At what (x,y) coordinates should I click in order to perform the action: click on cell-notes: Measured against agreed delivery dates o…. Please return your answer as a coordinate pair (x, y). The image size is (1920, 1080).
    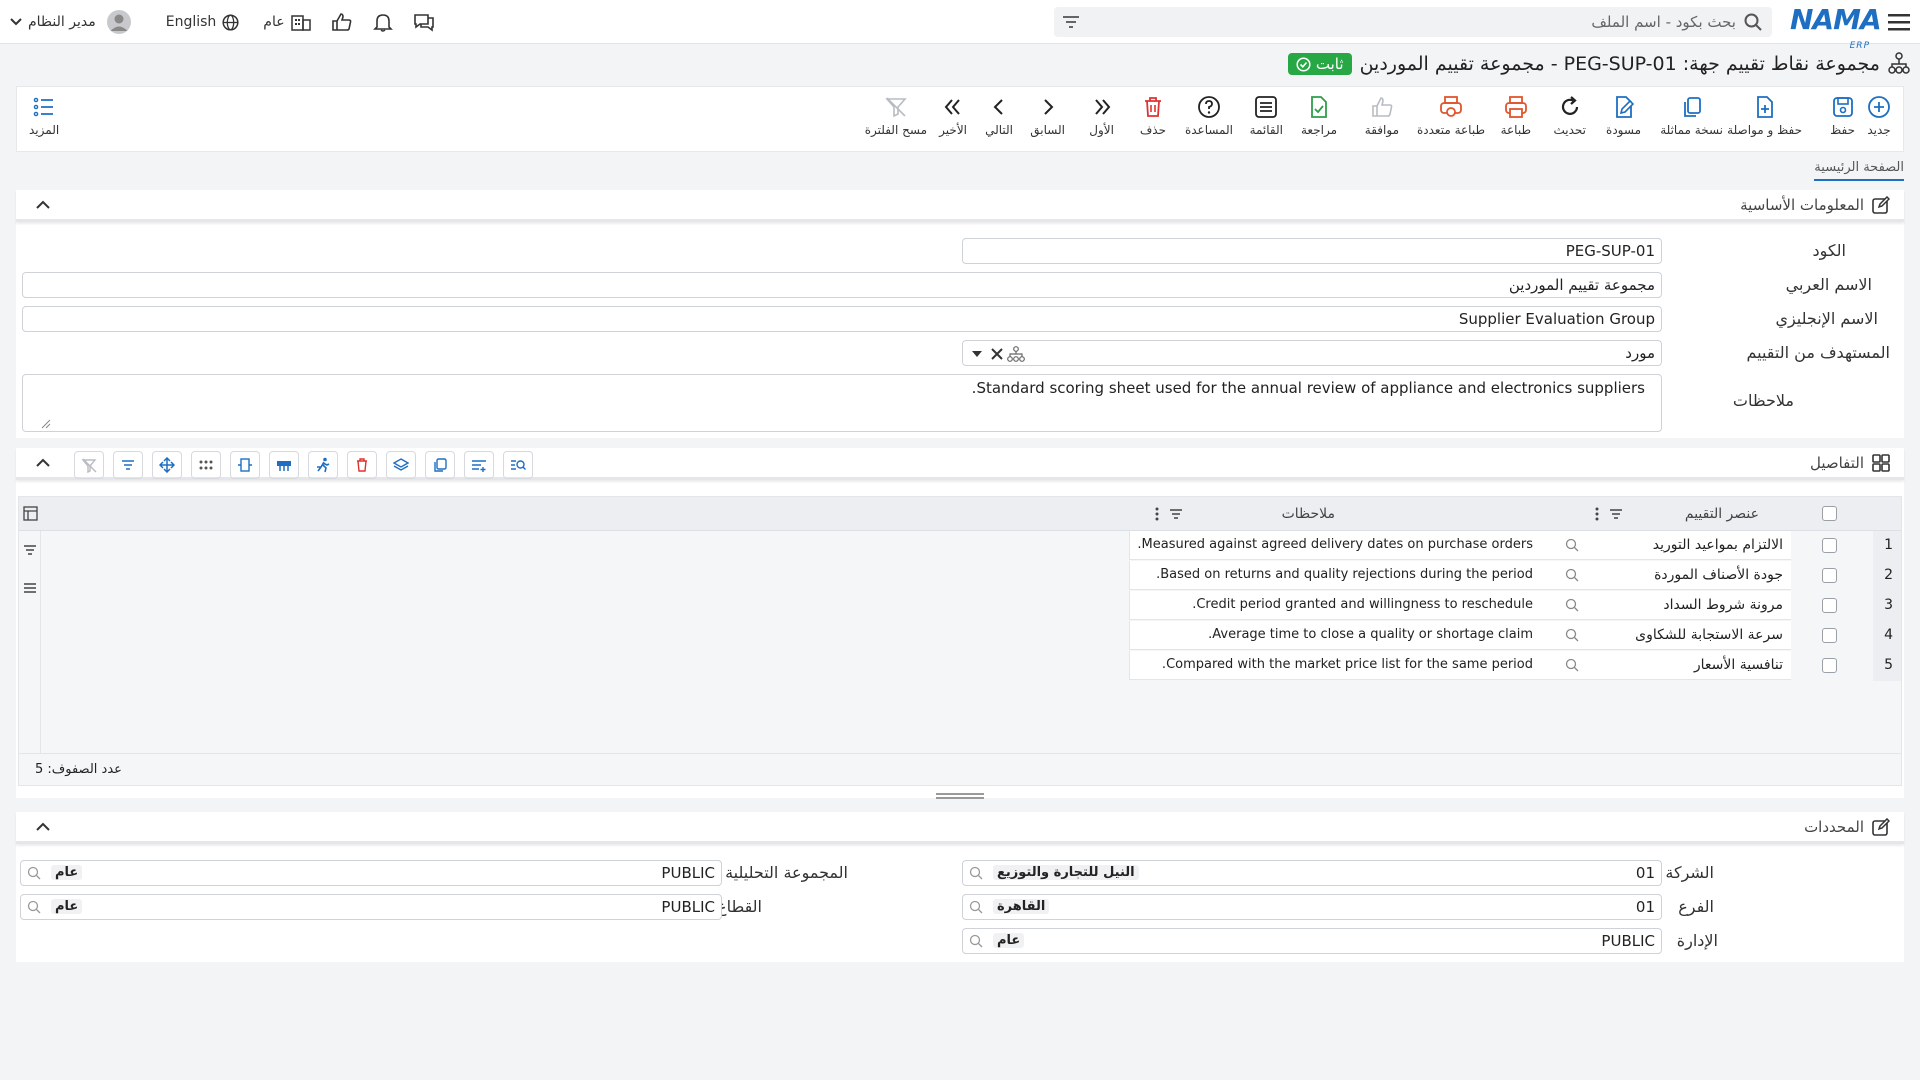
    Looking at the image, I should click on (1334, 545).